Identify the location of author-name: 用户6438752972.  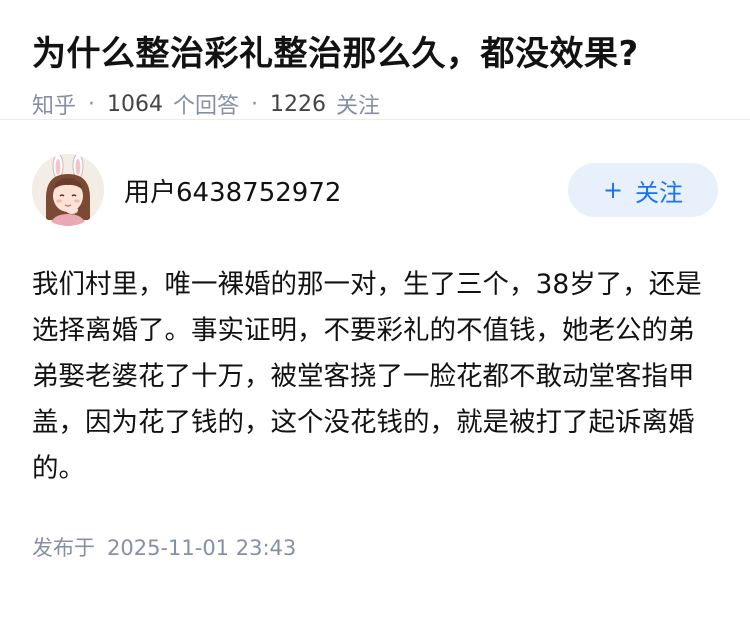
(346, 190).